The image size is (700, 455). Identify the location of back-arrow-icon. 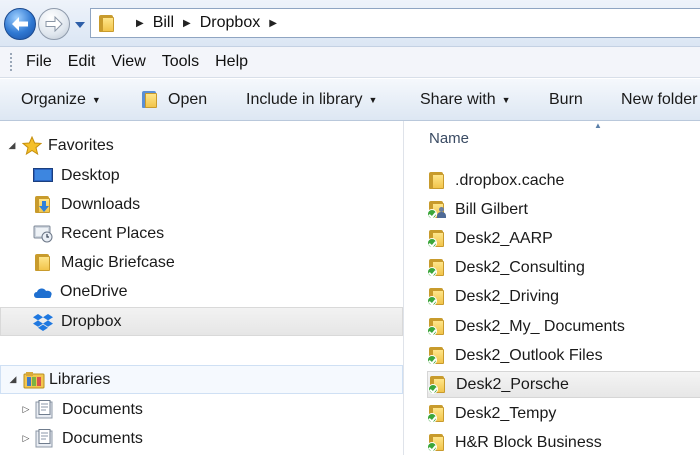
(20, 24).